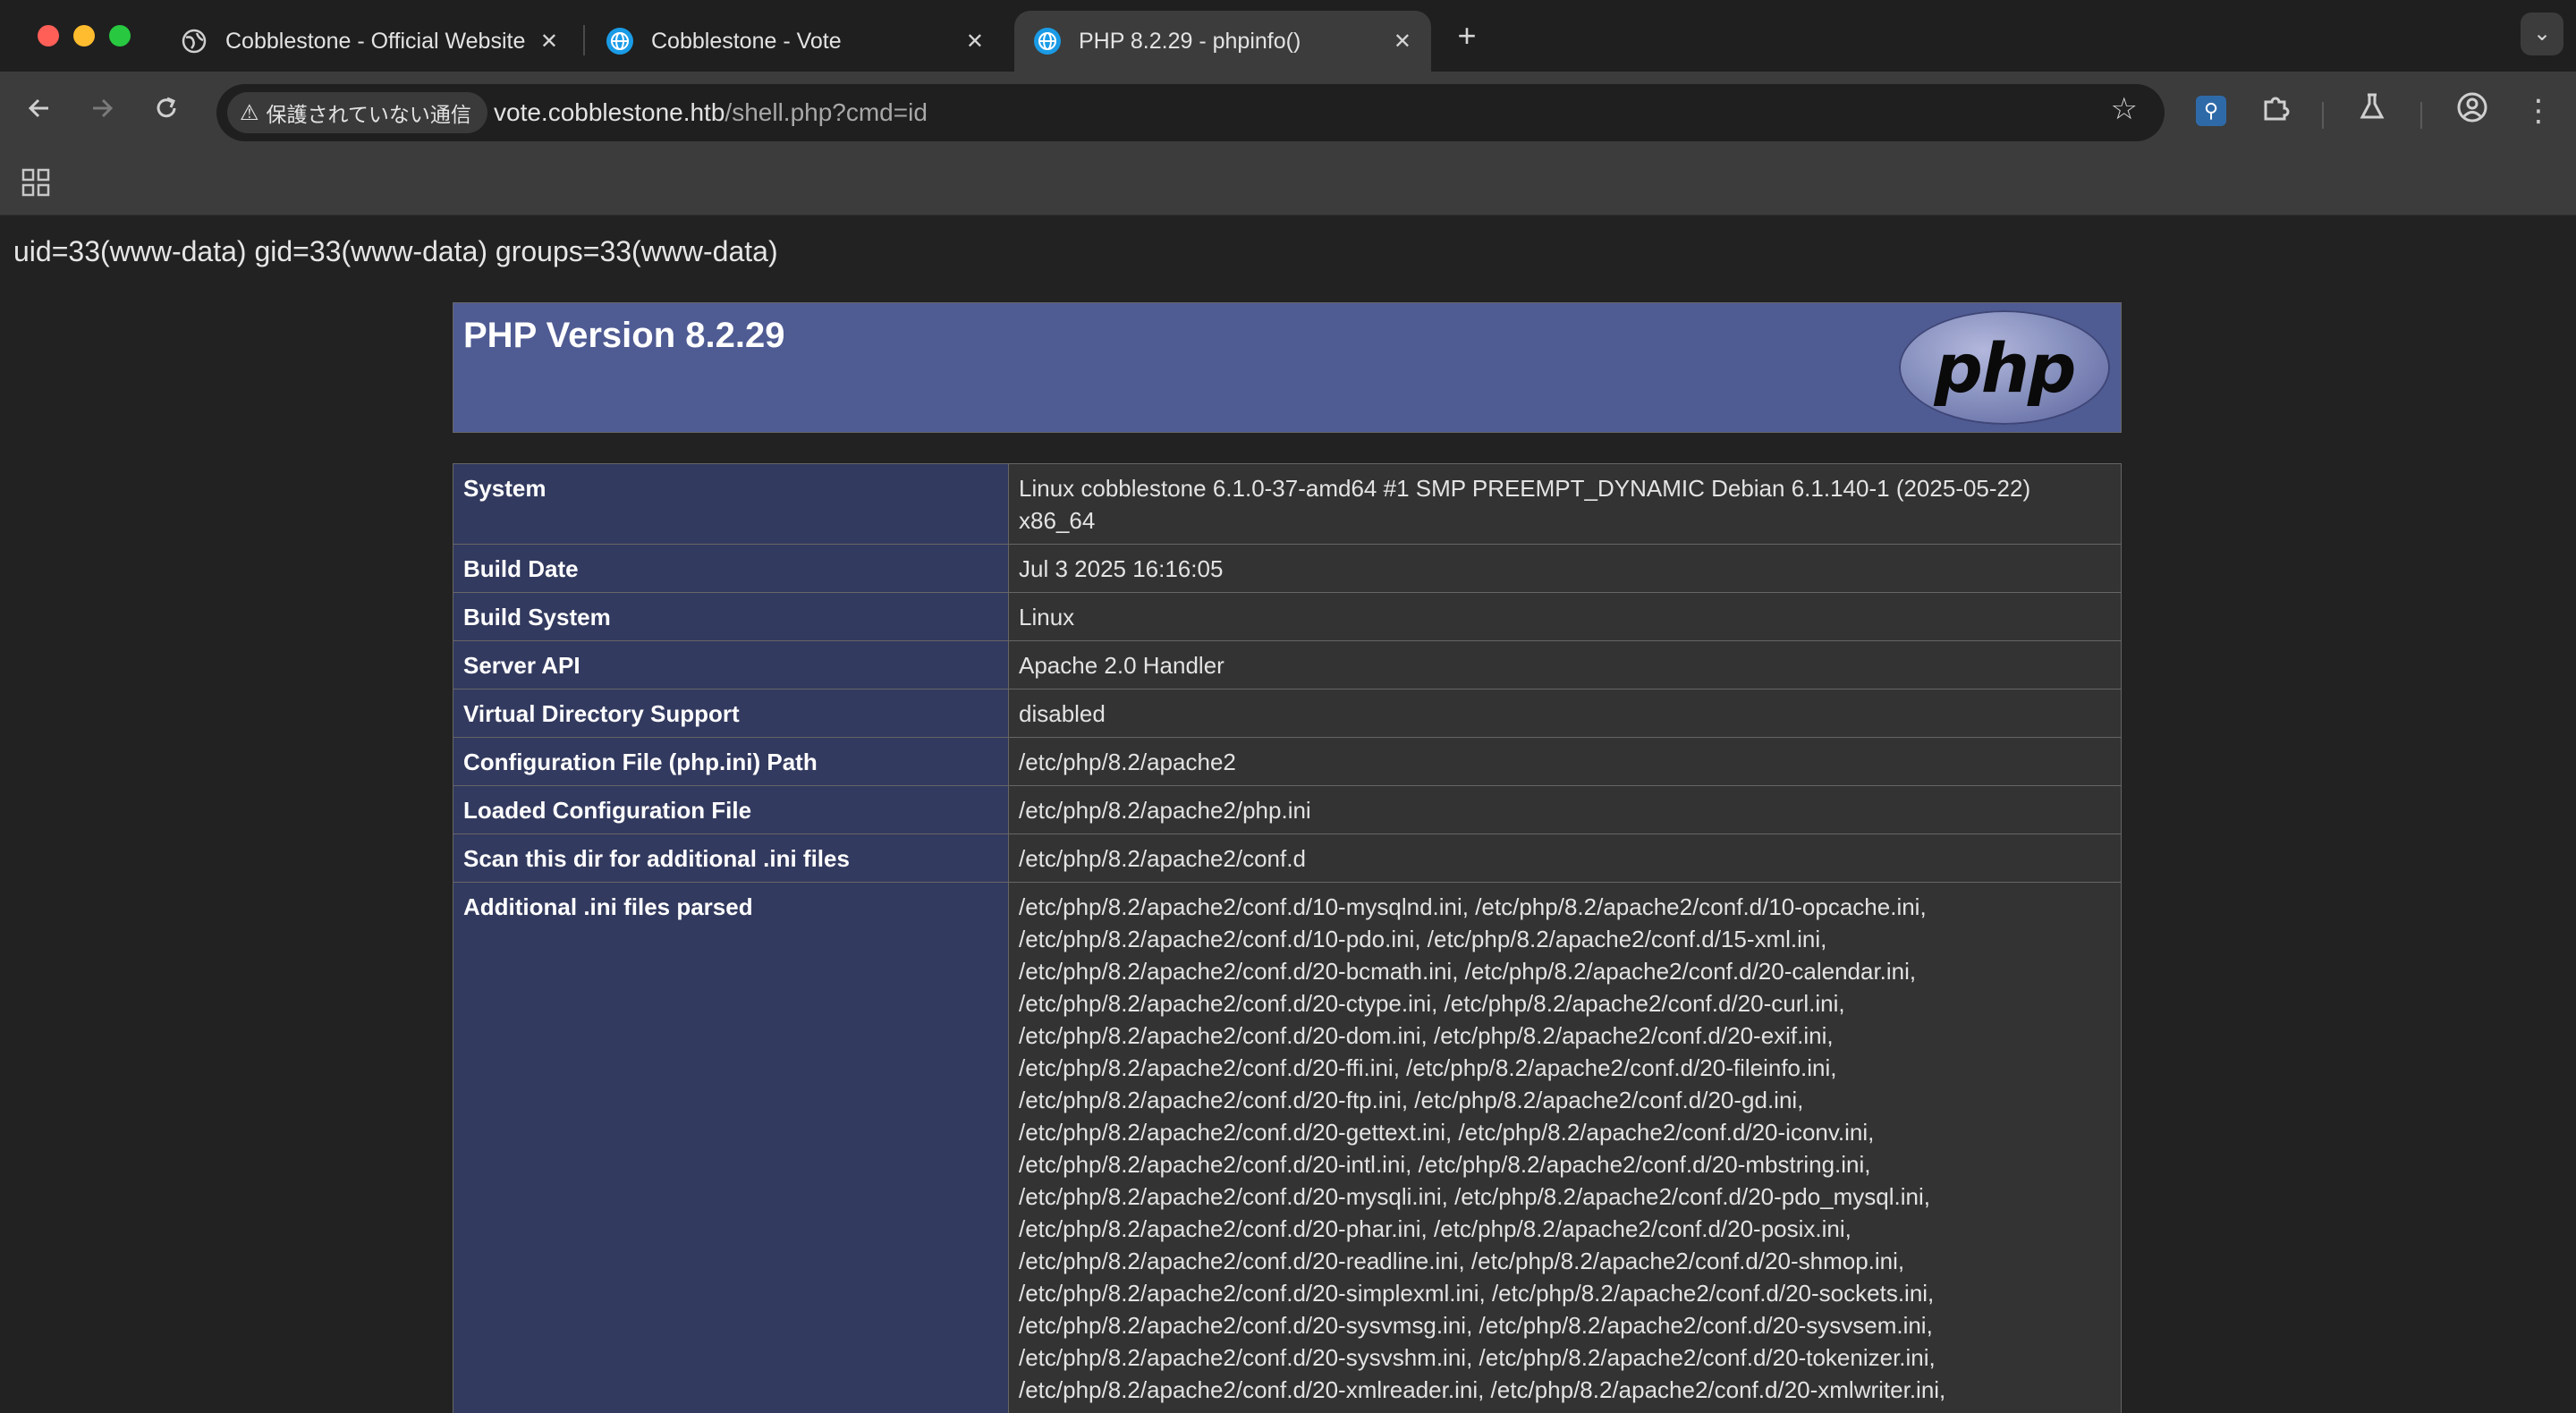 This screenshot has width=2576, height=1413. Describe the element at coordinates (1565, 809) in the screenshot. I see `info-value: /etc/php/8.2/apache2/php.ini` at that location.